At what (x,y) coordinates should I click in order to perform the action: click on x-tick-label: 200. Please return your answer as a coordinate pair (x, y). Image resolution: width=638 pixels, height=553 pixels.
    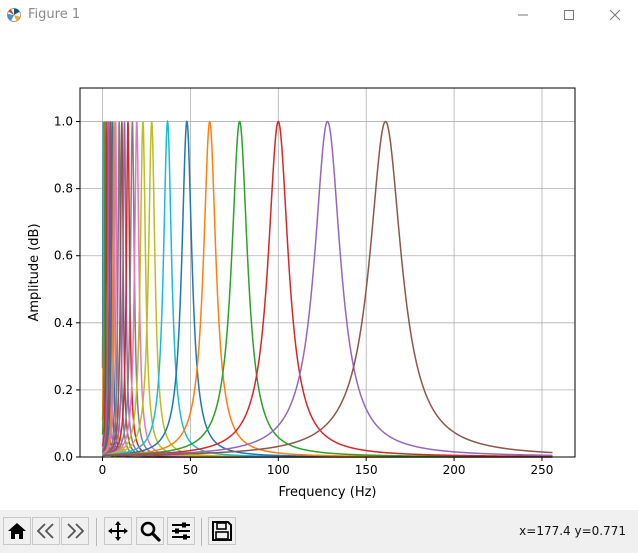
    Looking at the image, I should click on (454, 470).